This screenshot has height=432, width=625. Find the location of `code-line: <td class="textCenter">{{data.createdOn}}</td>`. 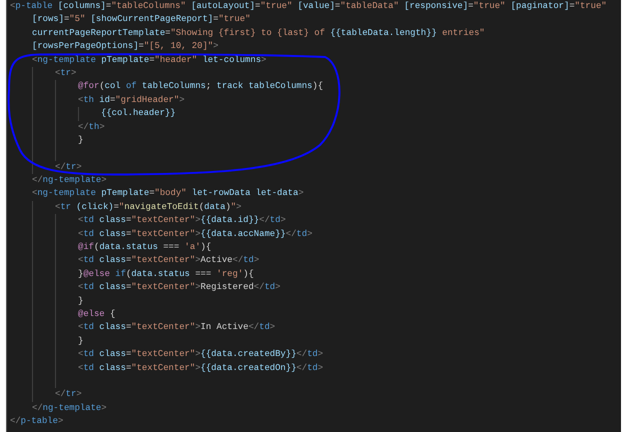

code-line: <td class="textCenter">{{data.createdOn}}</td> is located at coordinates (201, 368).